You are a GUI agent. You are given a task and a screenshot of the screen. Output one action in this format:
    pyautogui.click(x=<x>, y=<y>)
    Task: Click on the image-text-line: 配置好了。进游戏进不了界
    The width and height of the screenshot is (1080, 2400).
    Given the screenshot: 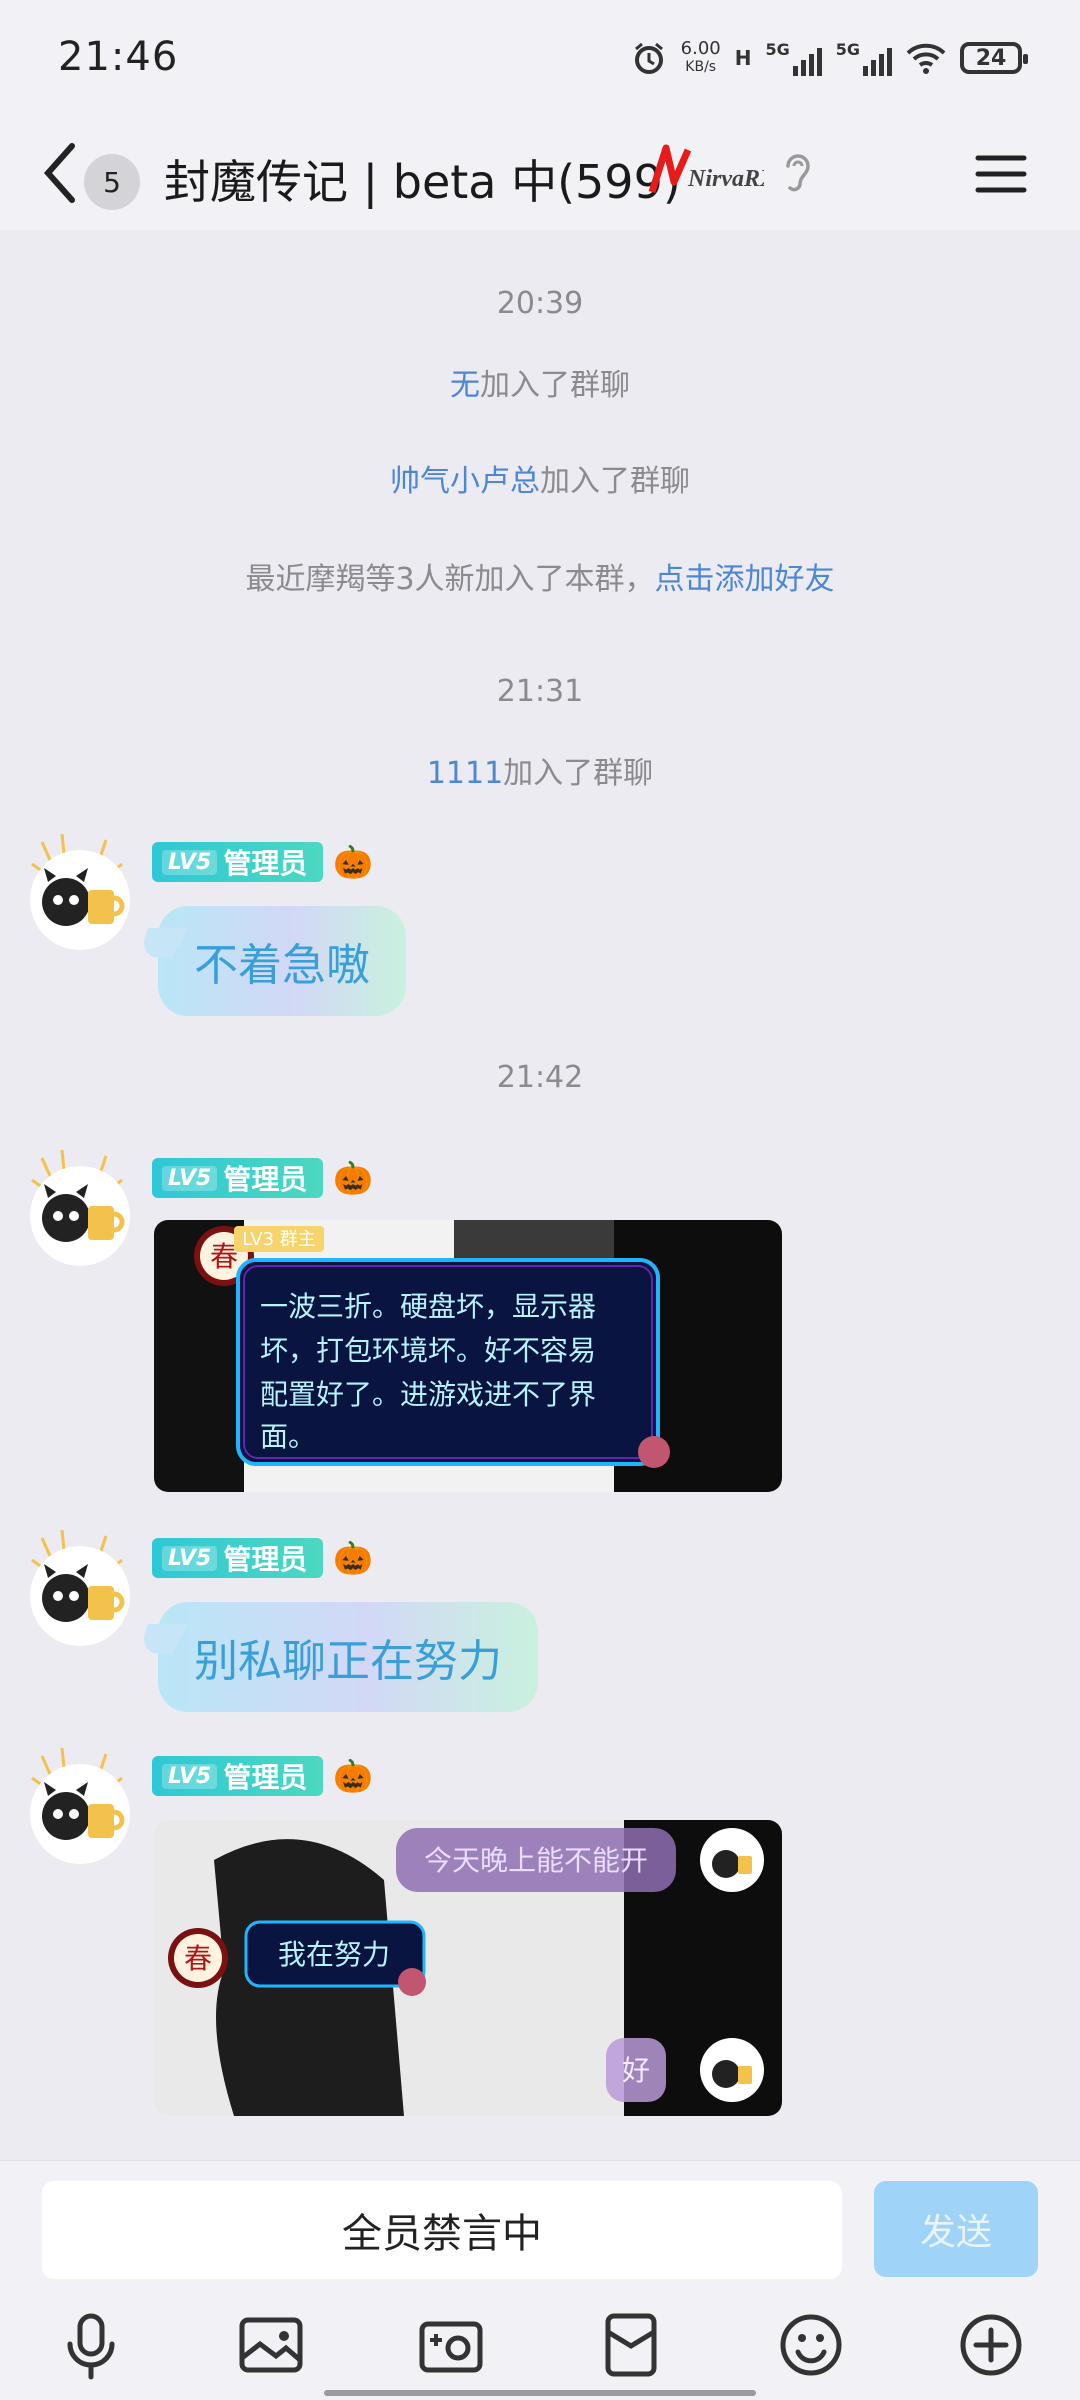 What is the action you would take?
    pyautogui.click(x=428, y=1394)
    